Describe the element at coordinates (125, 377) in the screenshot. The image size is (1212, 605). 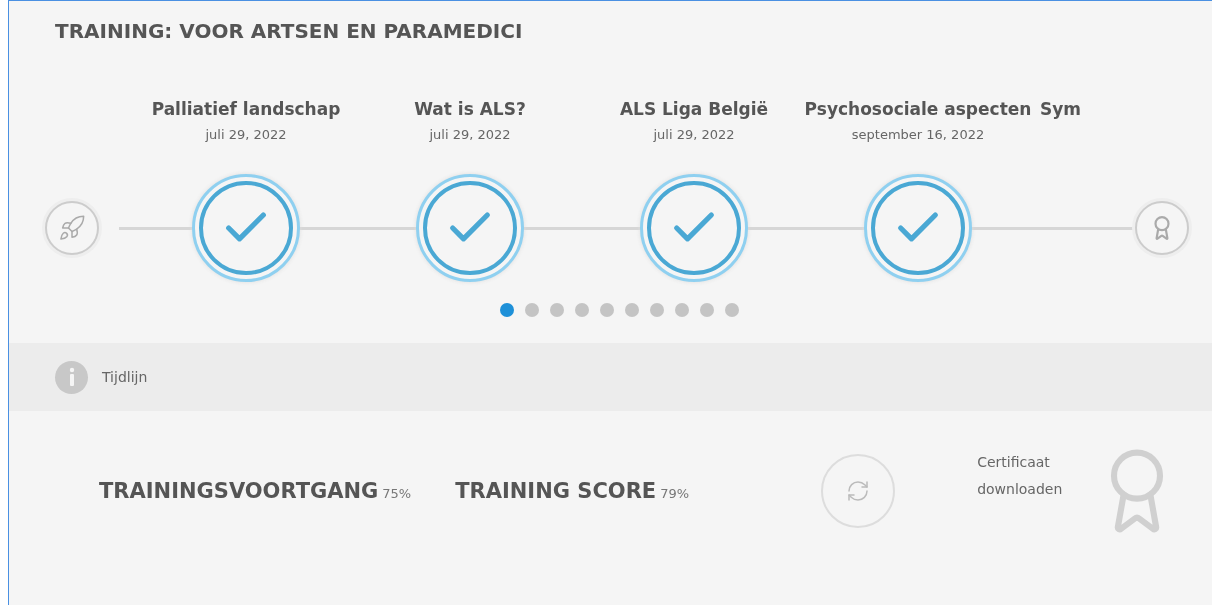
I see `timeline-label: Tijdlijn` at that location.